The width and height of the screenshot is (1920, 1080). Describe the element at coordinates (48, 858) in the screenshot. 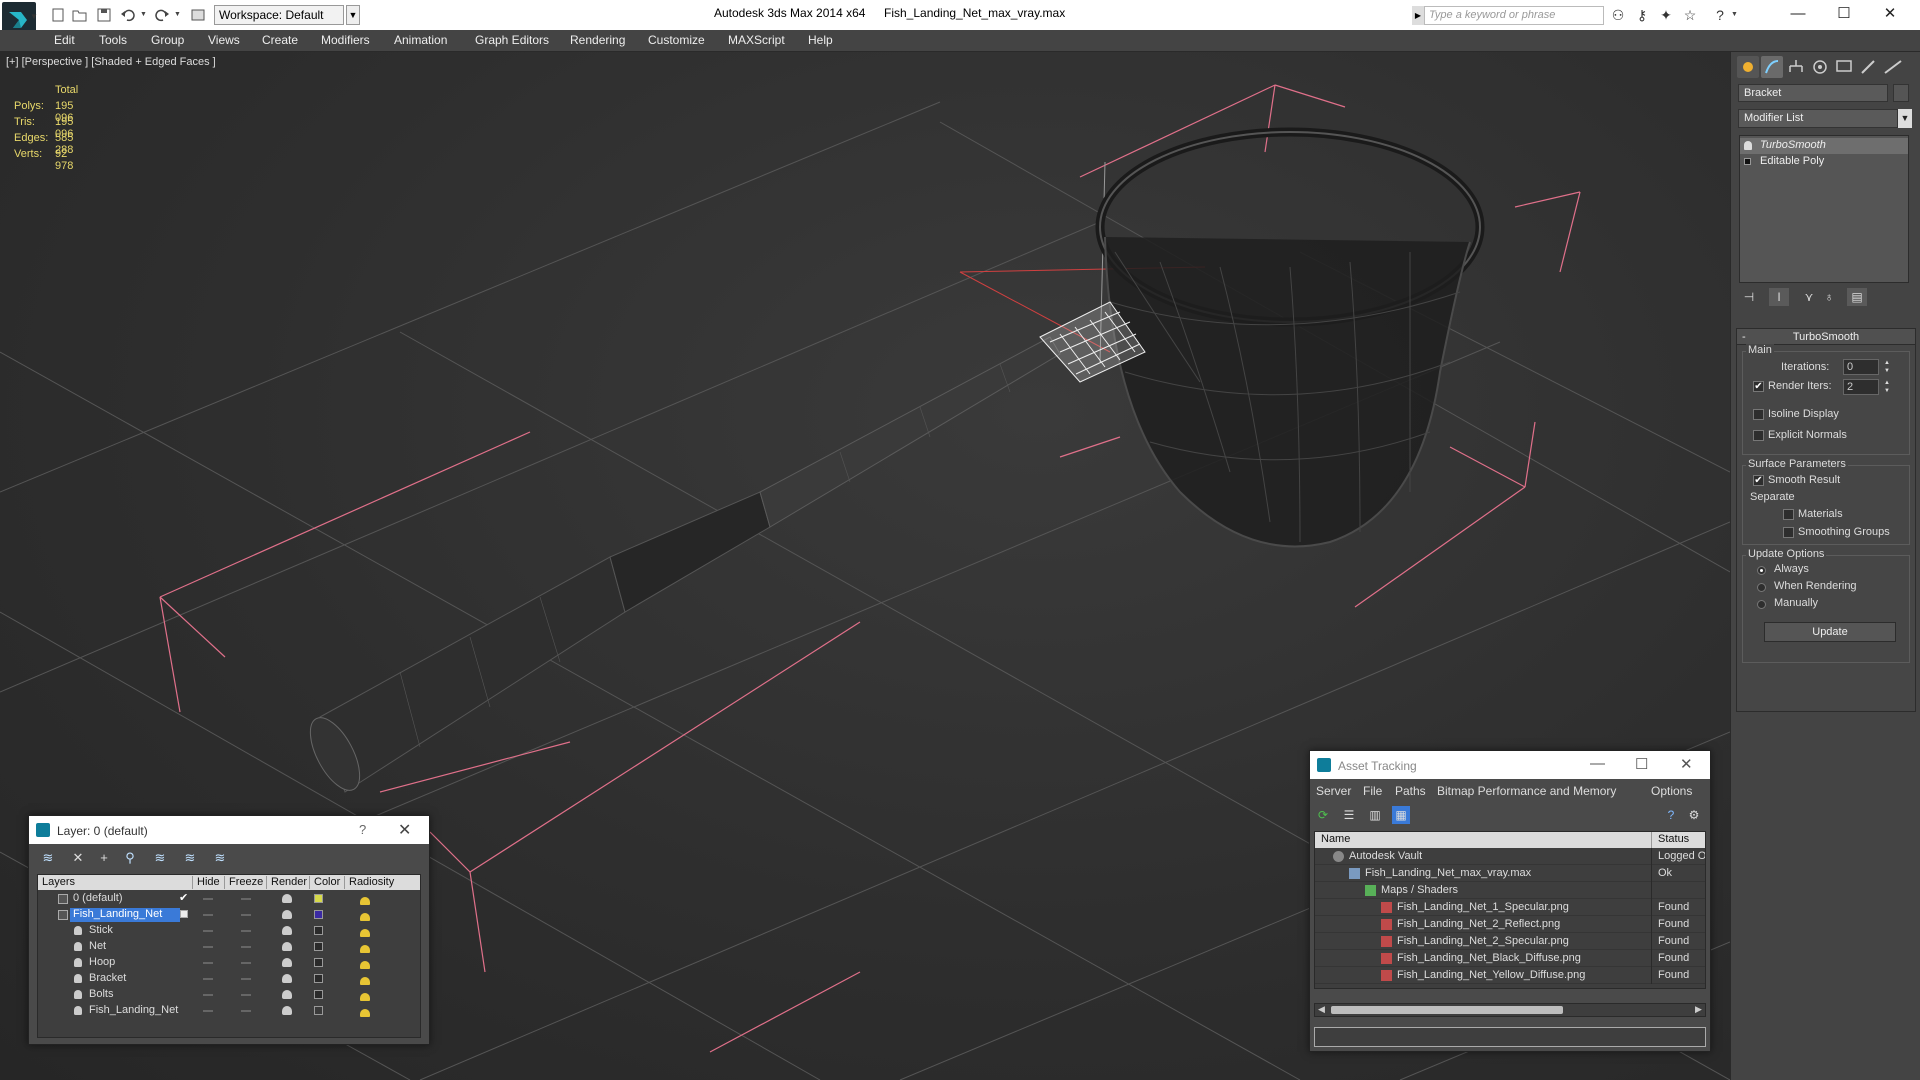

I see `create-layer-icon: ≋` at that location.